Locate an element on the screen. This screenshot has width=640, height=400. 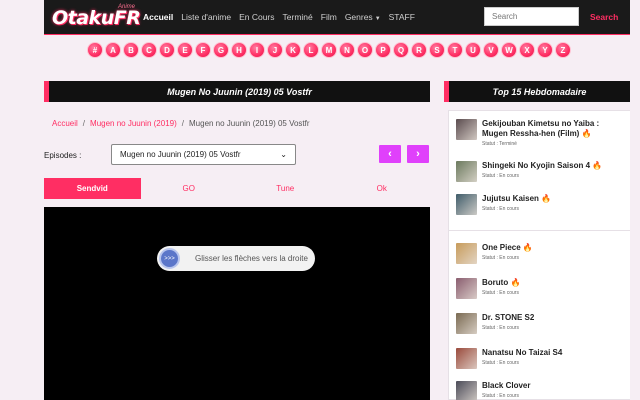
item-title-text: Boruto is located at coordinates (495, 282).